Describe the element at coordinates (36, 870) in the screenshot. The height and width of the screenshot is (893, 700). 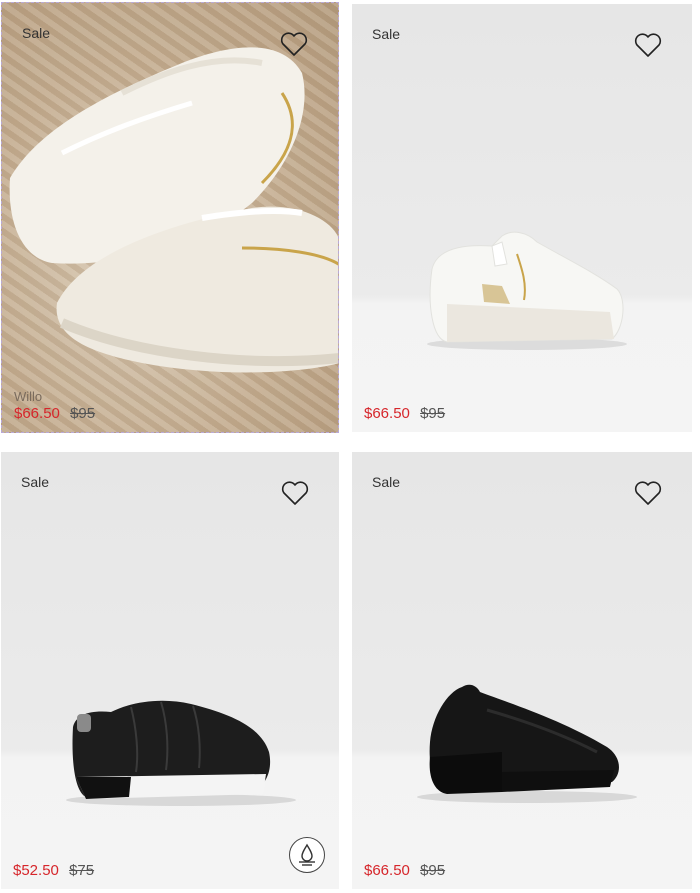
I see `sale-price: $52.50` at that location.